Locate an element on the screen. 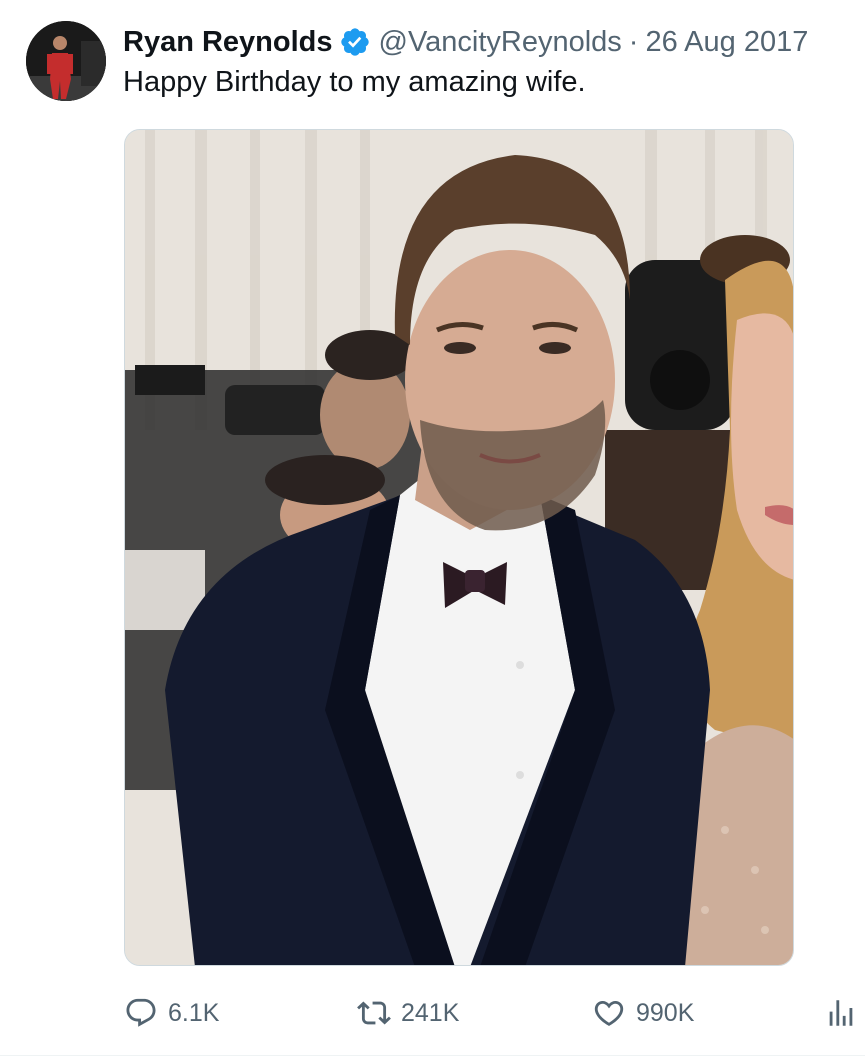 Image resolution: width=865 pixels, height=1058 pixels. retweet-button: 241K is located at coordinates (408, 1013).